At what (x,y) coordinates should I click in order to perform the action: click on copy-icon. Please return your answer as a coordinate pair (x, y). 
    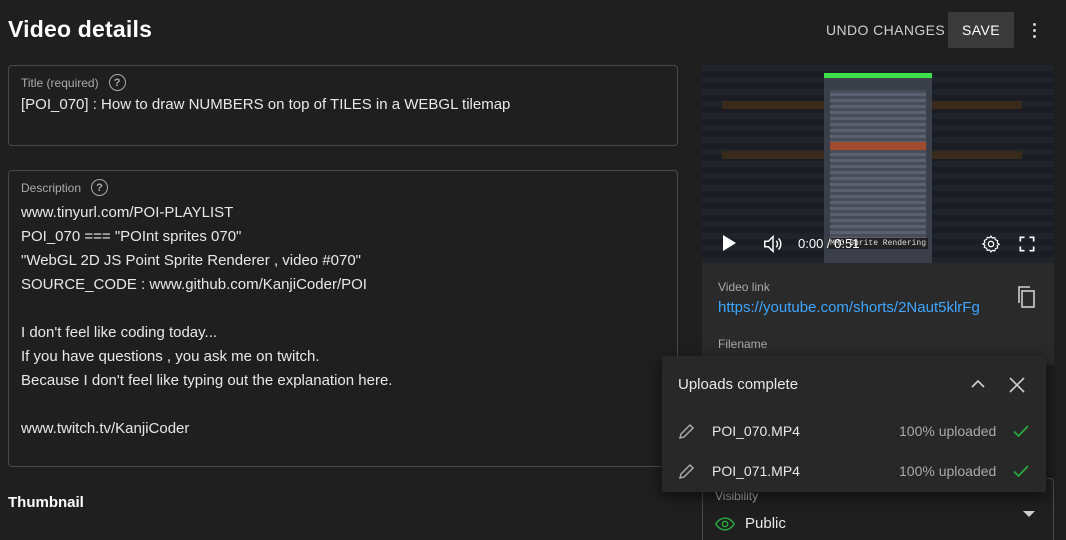
    Looking at the image, I should click on (1026, 297).